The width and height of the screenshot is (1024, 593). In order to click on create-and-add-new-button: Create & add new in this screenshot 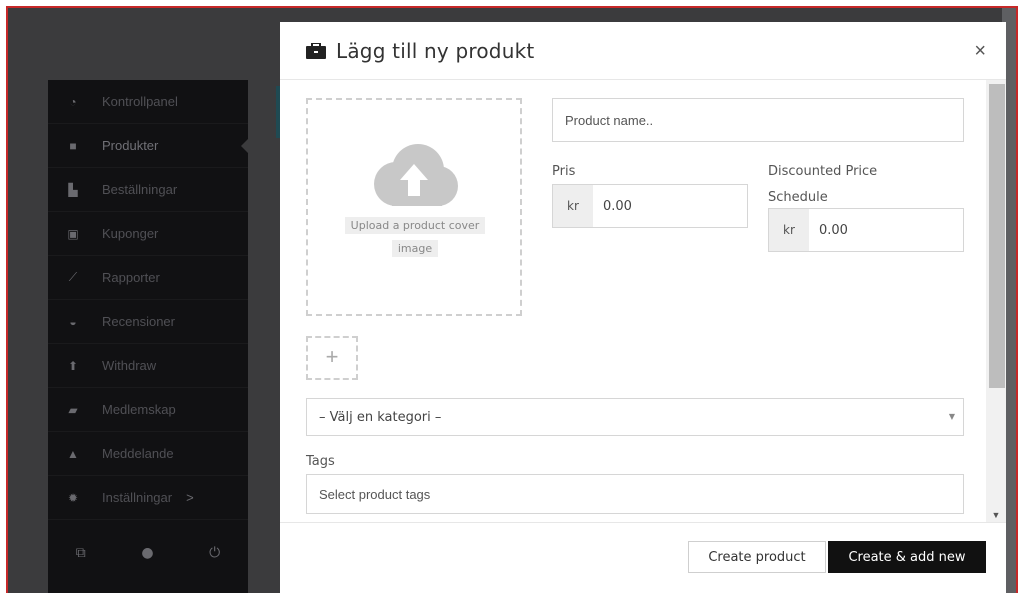, I will do `click(907, 557)`.